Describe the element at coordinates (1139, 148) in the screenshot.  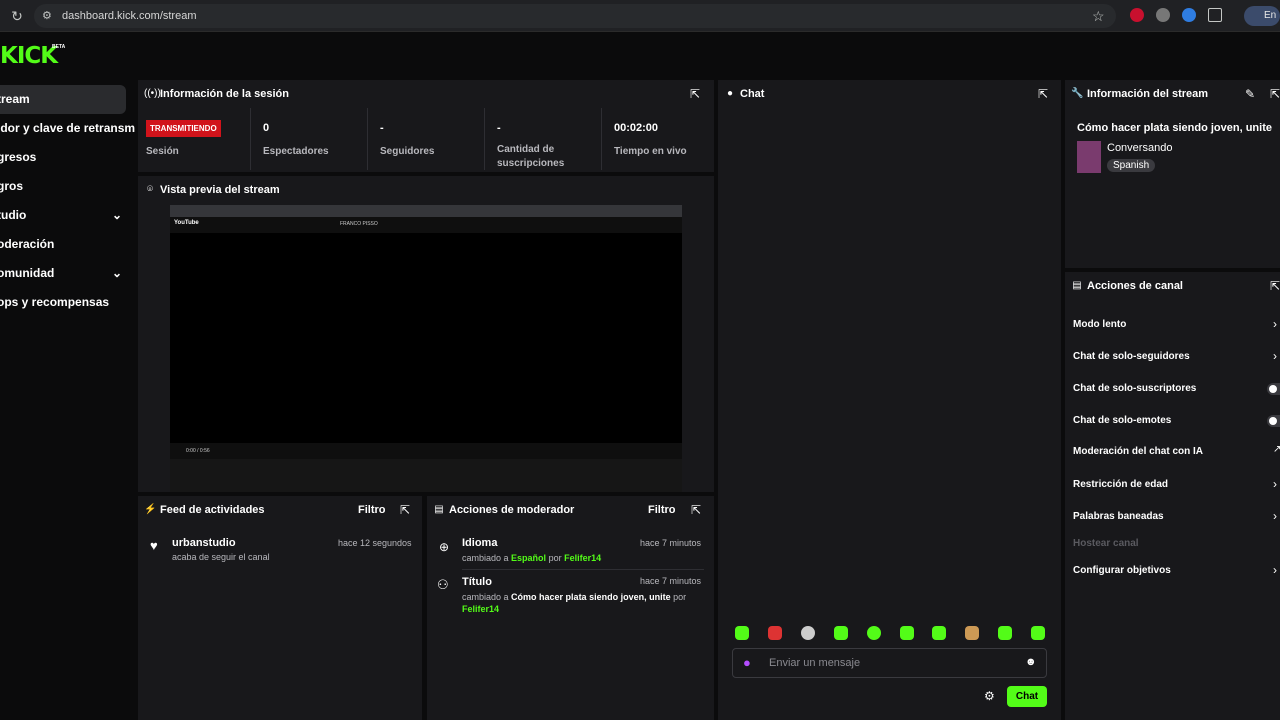
I see `stream-category: Conversando` at that location.